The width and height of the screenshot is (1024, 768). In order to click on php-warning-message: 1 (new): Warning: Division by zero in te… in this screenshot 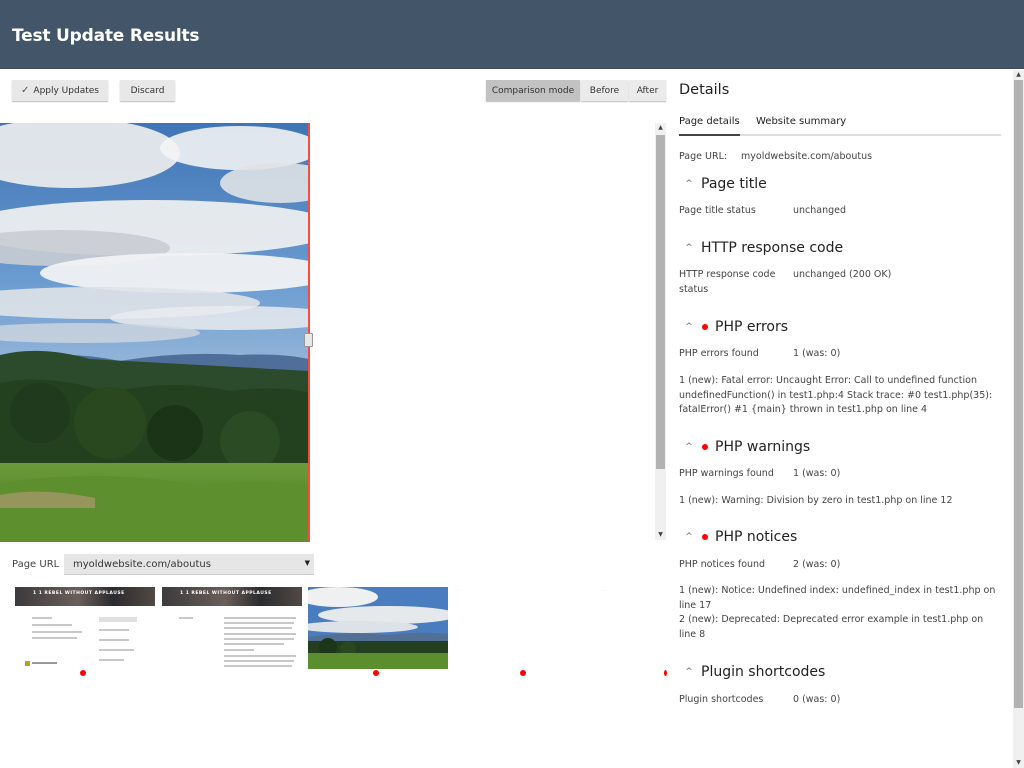, I will do `click(816, 500)`.